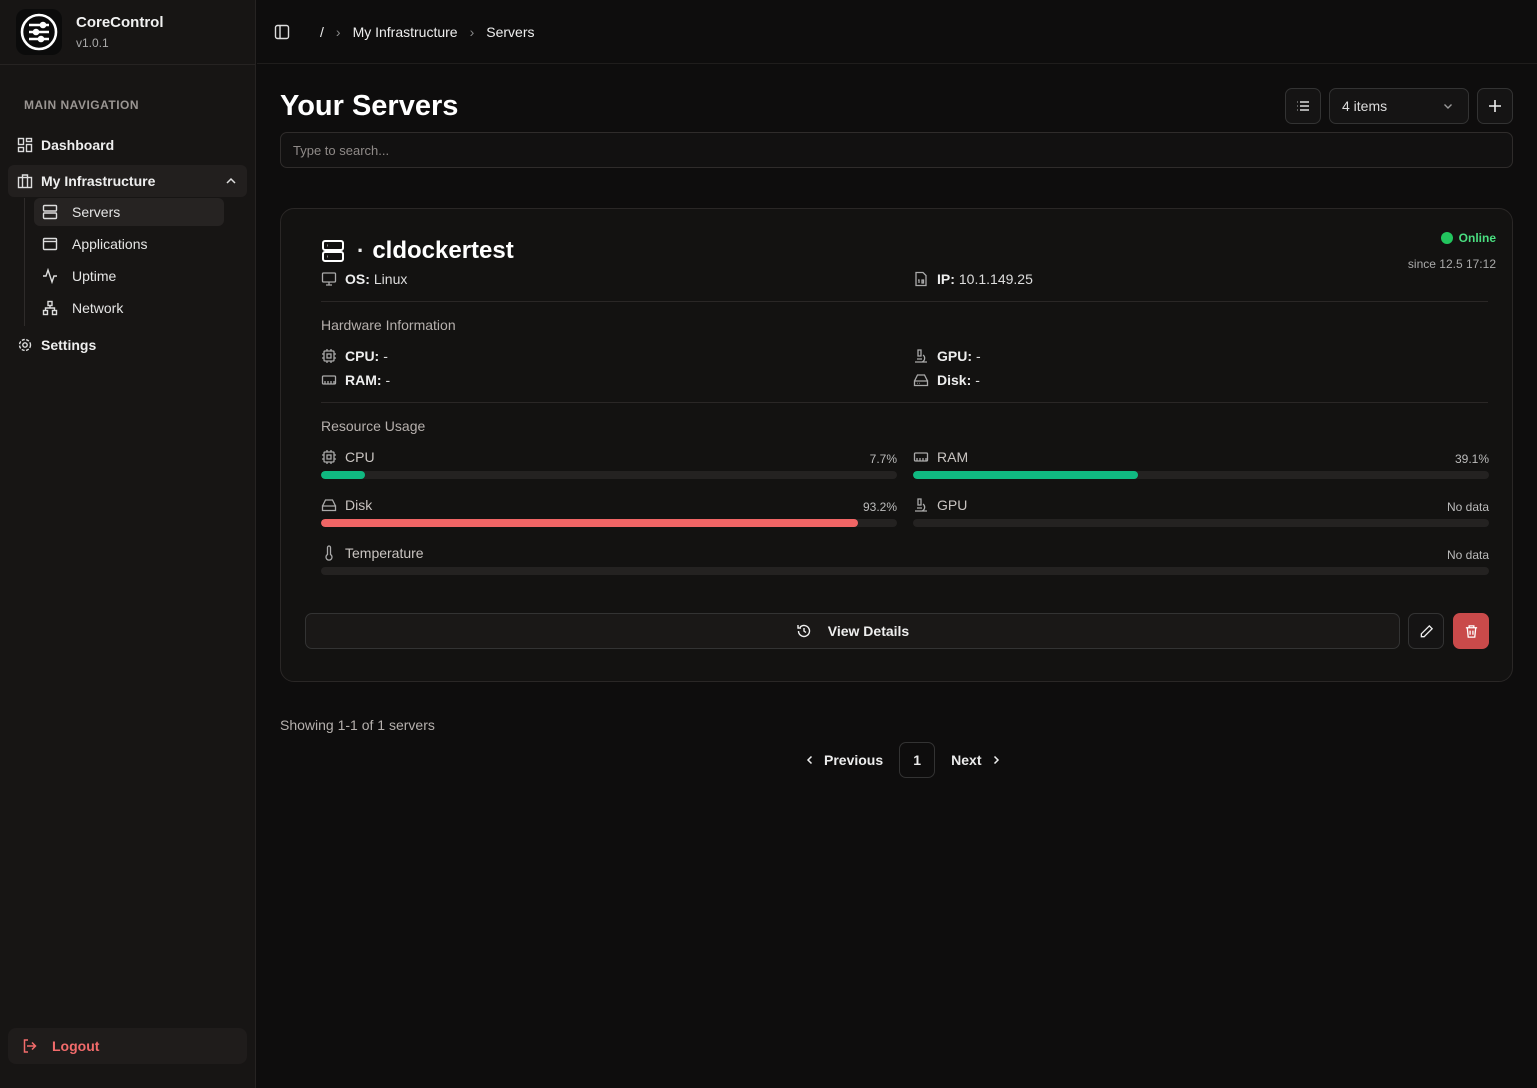 Image resolution: width=1537 pixels, height=1088 pixels. I want to click on memory-icon, so click(921, 457).